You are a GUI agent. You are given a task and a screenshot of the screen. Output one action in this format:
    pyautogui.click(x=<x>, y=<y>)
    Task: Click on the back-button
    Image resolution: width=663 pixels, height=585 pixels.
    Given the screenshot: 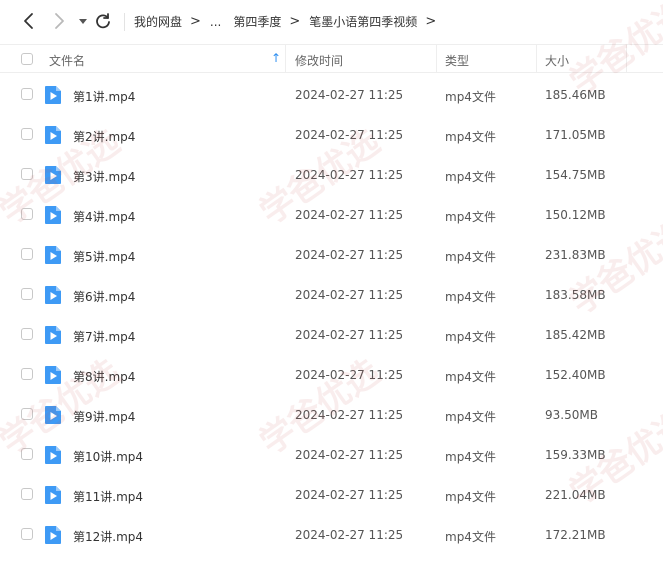 What is the action you would take?
    pyautogui.click(x=29, y=21)
    